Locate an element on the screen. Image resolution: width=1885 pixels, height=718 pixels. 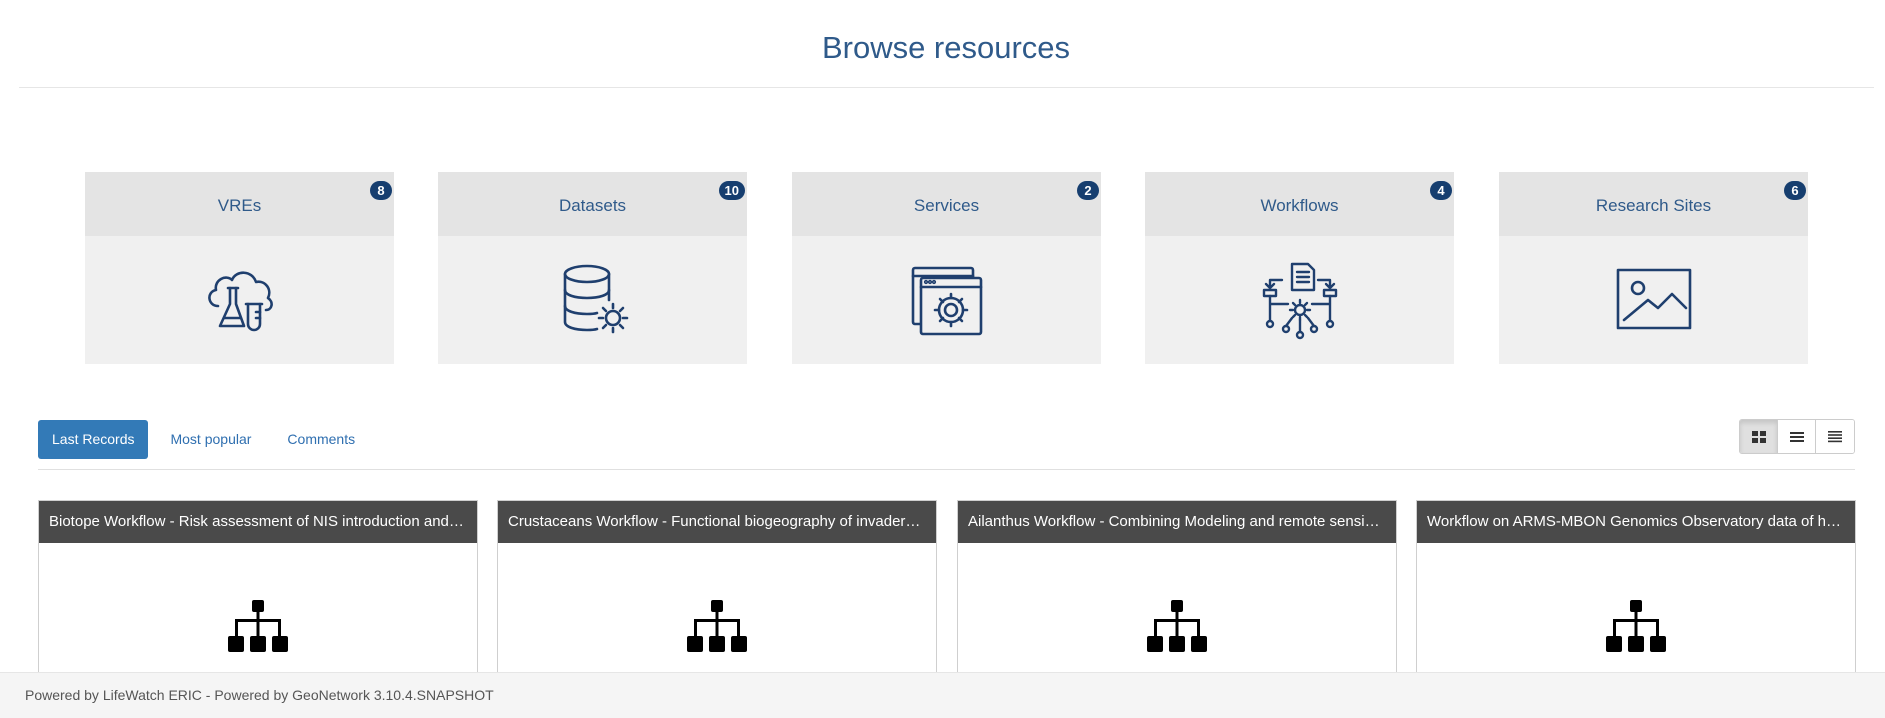
title-divider is located at coordinates (946, 87).